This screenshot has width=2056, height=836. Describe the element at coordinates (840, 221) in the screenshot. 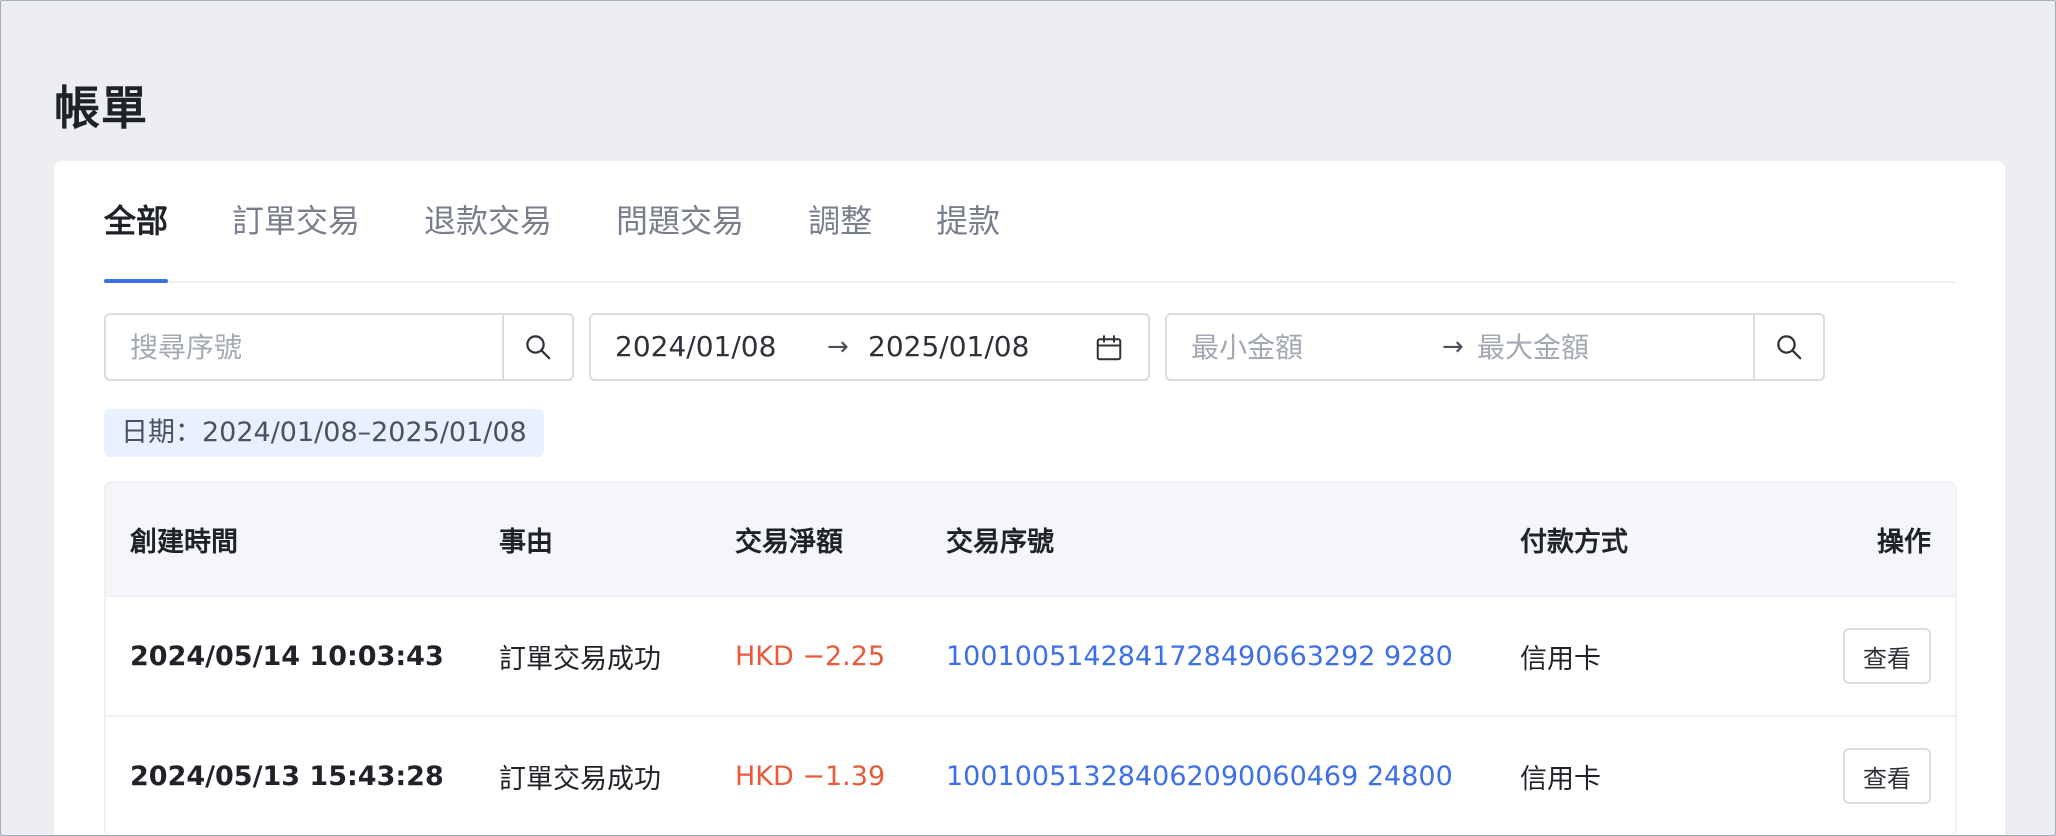

I see `tab-adjustments: 調整` at that location.